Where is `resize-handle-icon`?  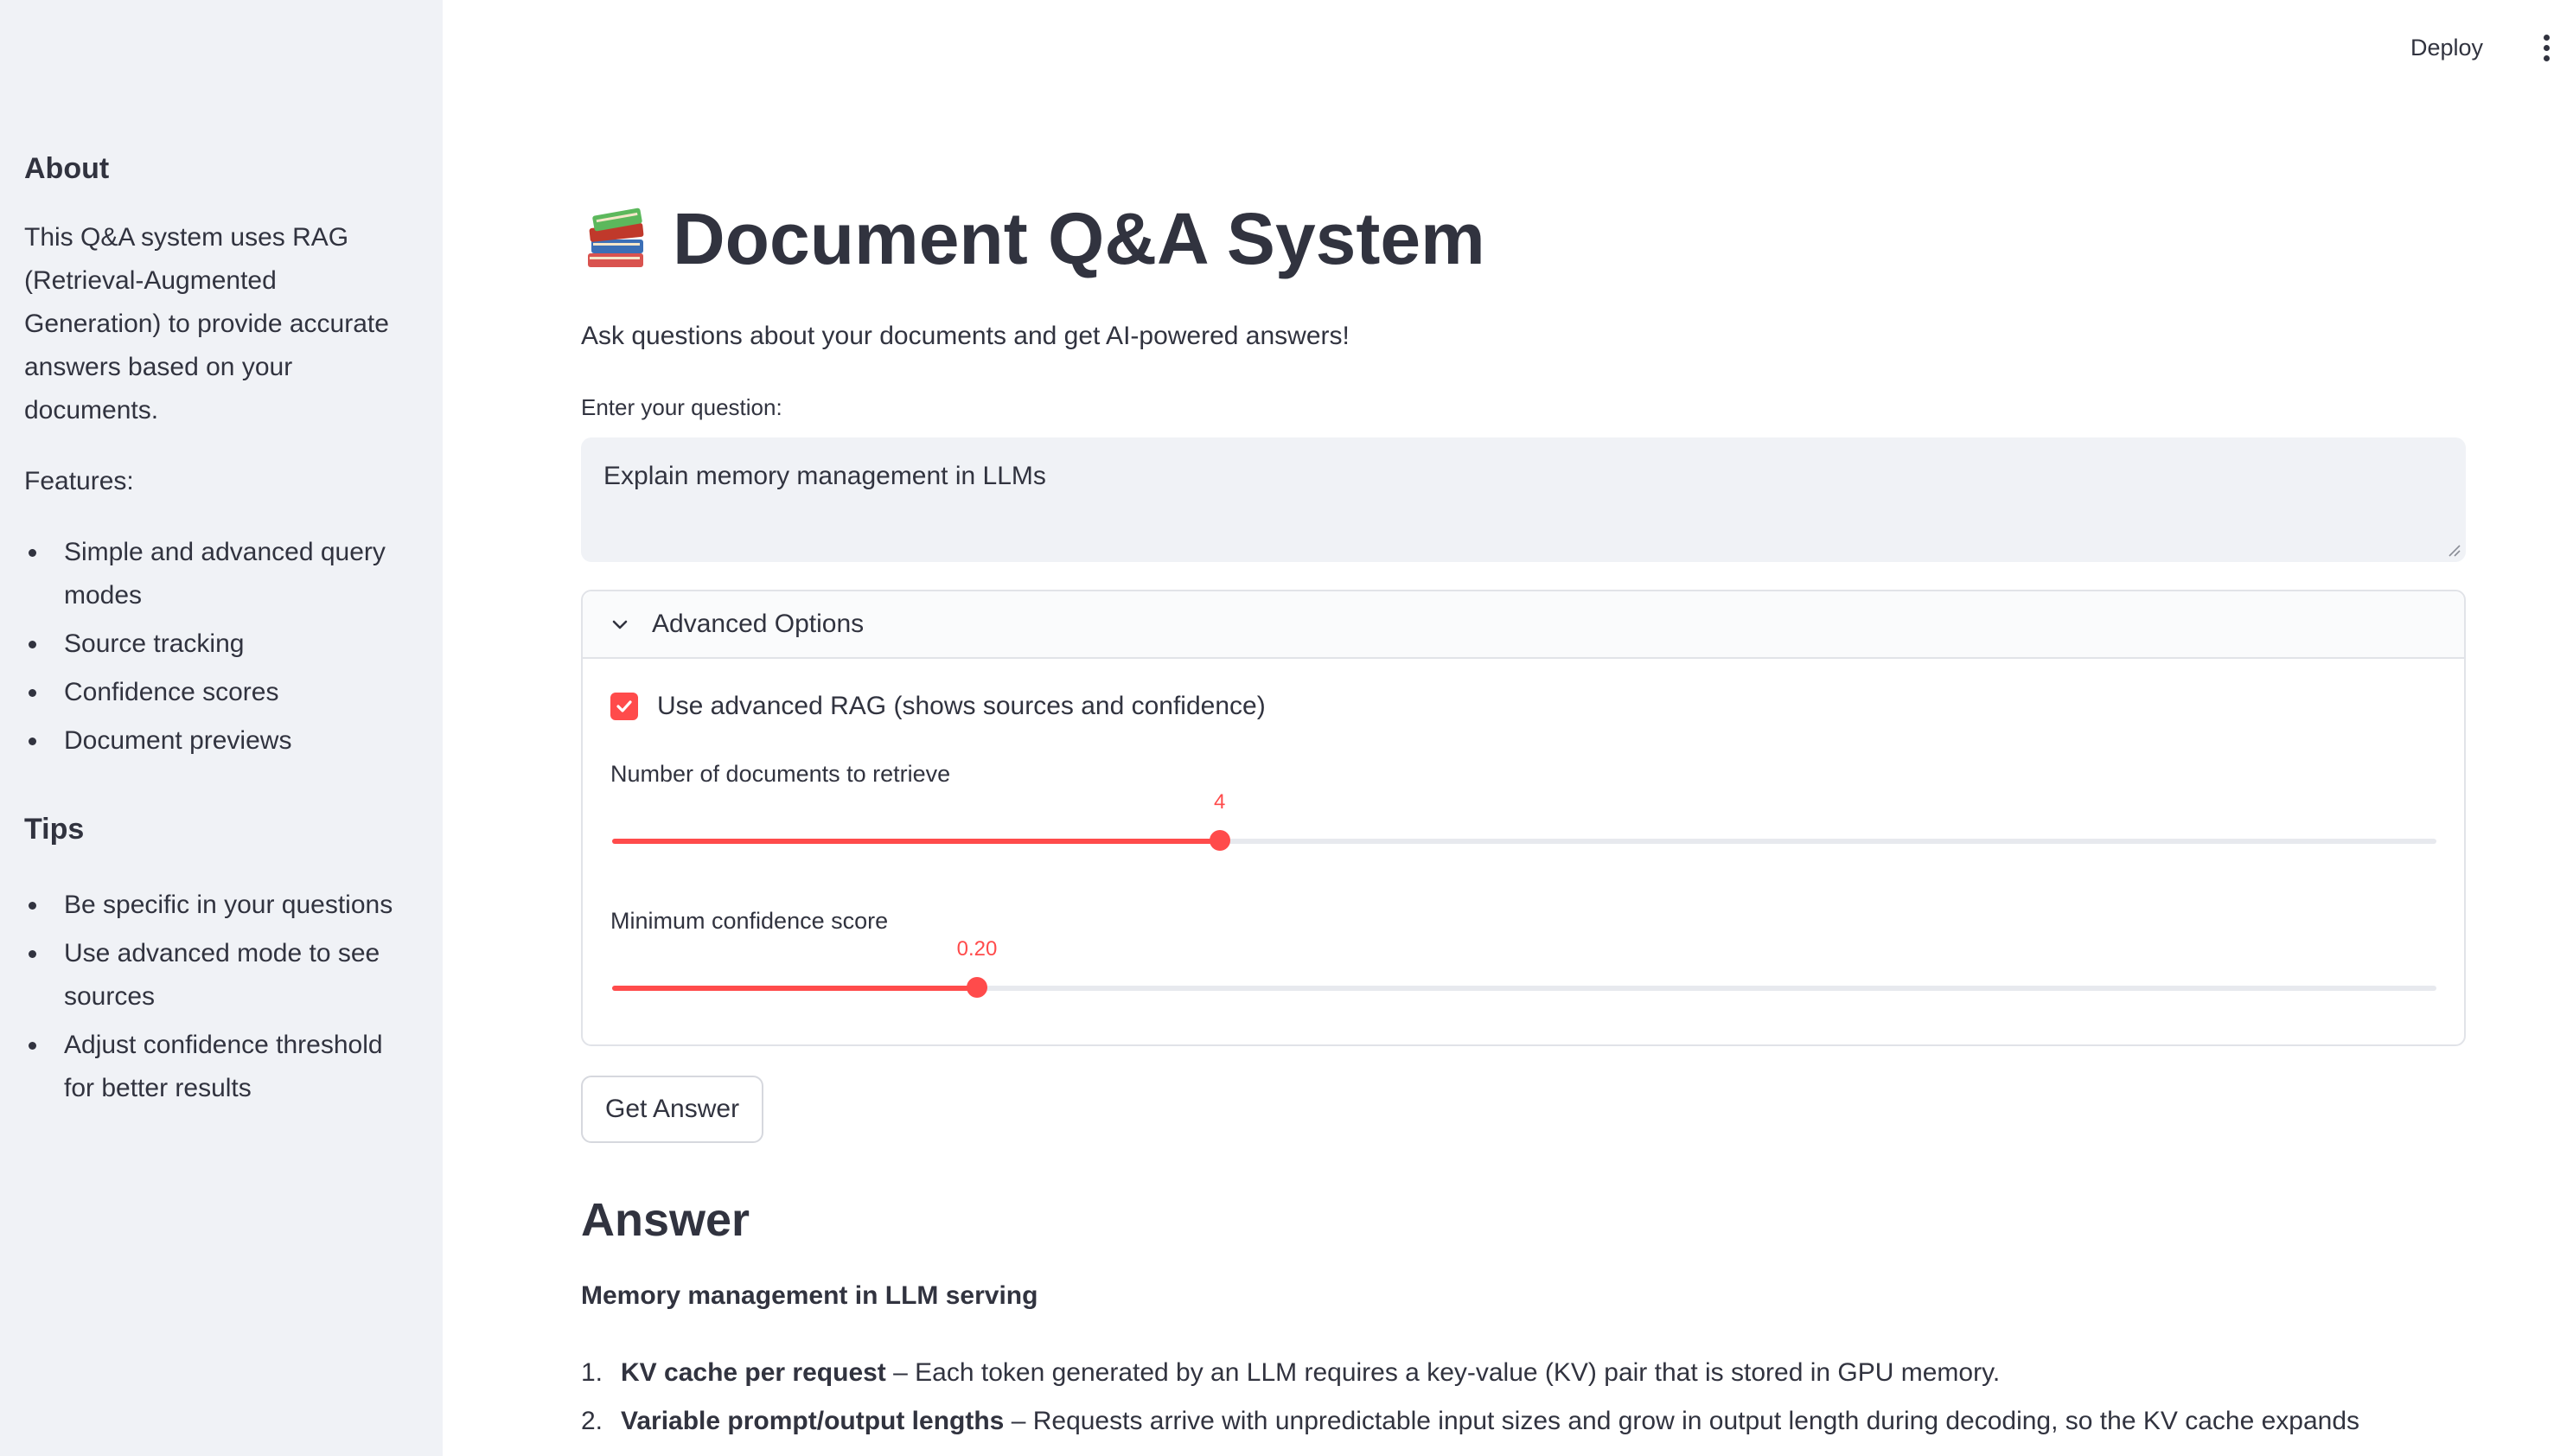 resize-handle-icon is located at coordinates (2454, 550).